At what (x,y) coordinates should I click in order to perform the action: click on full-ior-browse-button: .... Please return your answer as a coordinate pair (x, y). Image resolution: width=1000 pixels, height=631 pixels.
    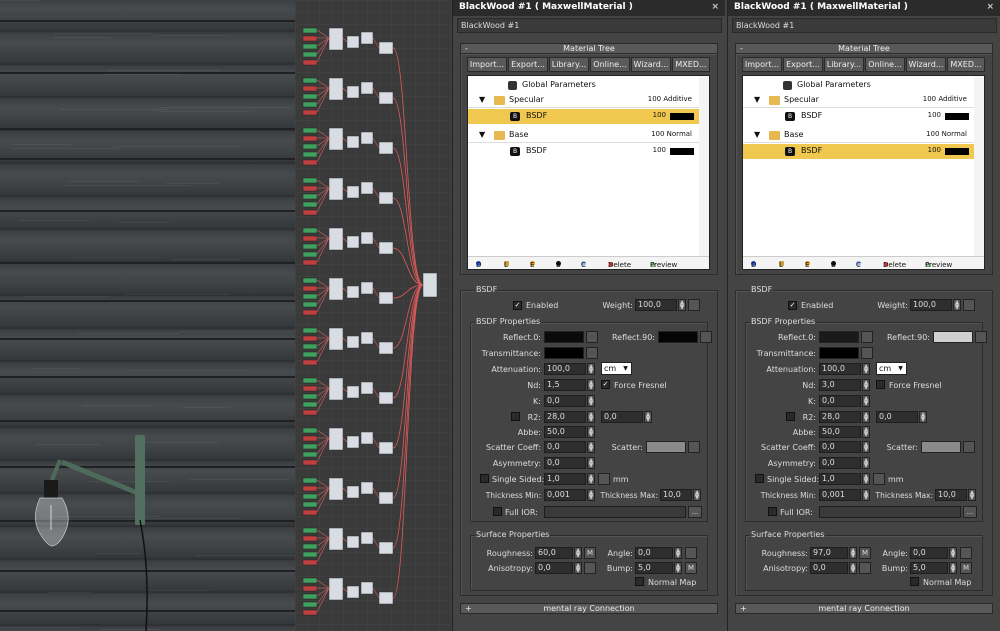
    Looking at the image, I should click on (970, 512).